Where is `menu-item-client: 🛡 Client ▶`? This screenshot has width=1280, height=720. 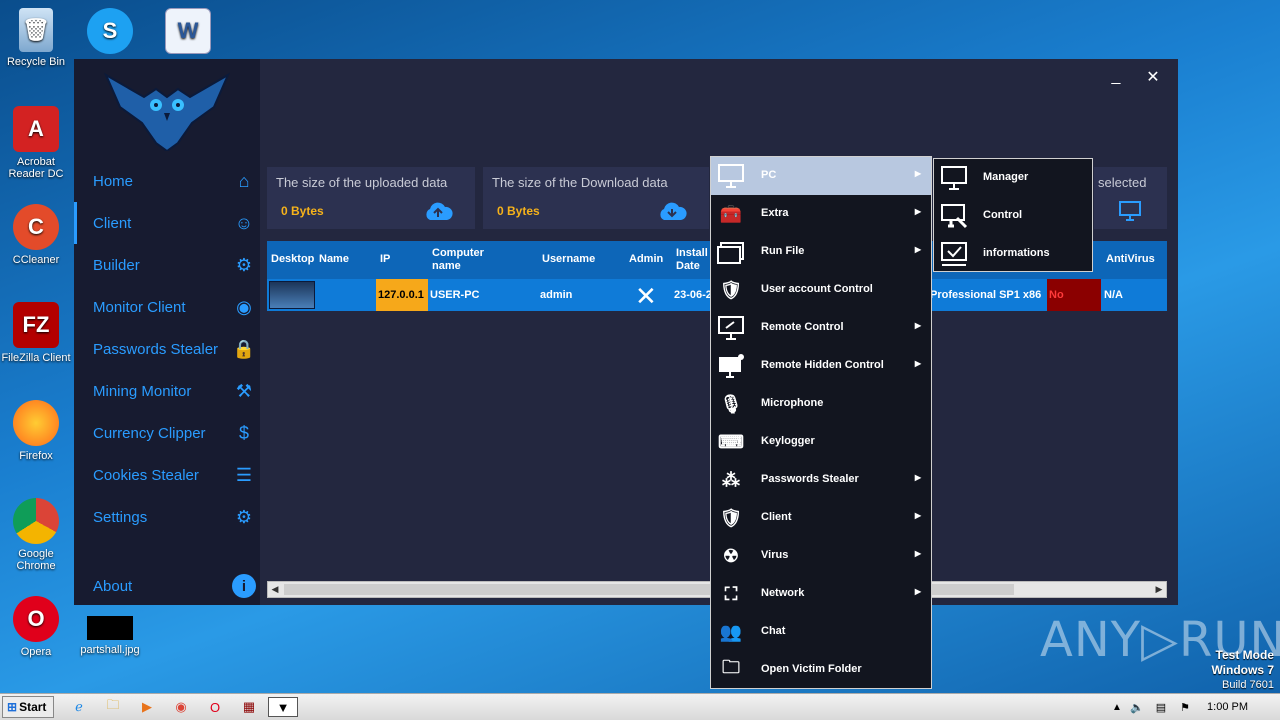
menu-item-client: 🛡 Client ▶ is located at coordinates (821, 518).